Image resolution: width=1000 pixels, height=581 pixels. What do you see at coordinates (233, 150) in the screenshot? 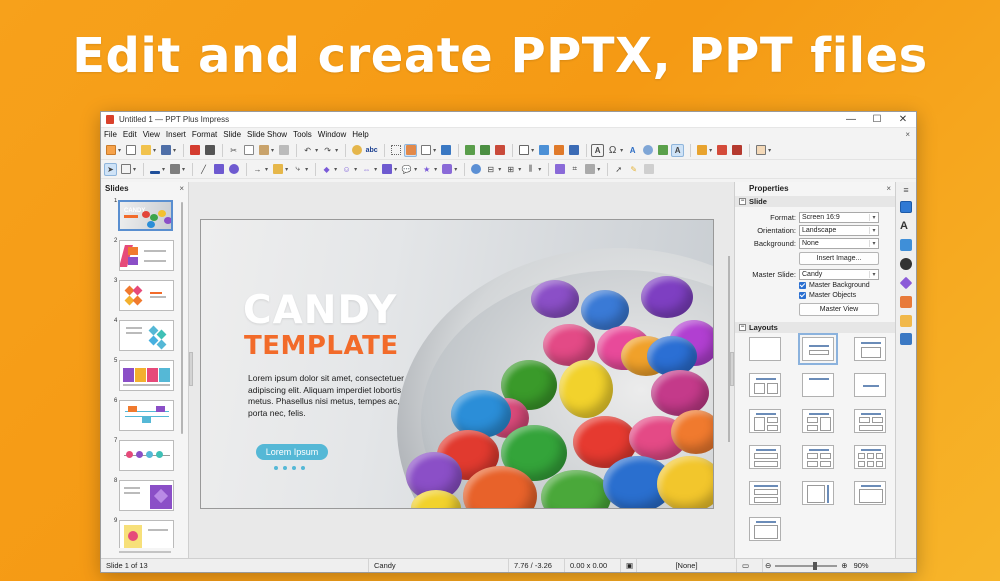
I see `cut-icon: ✂` at bounding box center [233, 150].